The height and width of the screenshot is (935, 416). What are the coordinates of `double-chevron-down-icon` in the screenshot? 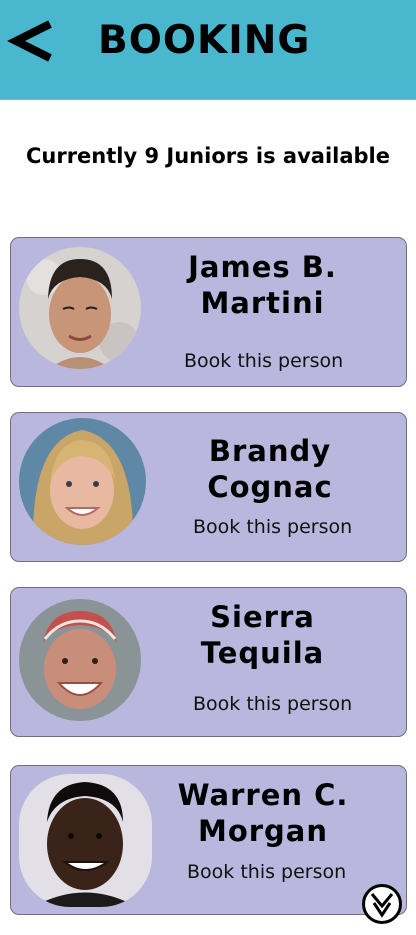 It's located at (382, 904).